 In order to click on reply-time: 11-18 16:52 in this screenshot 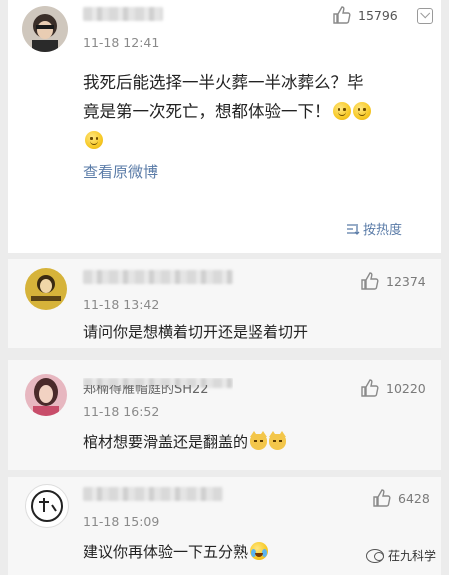, I will do `click(121, 411)`.